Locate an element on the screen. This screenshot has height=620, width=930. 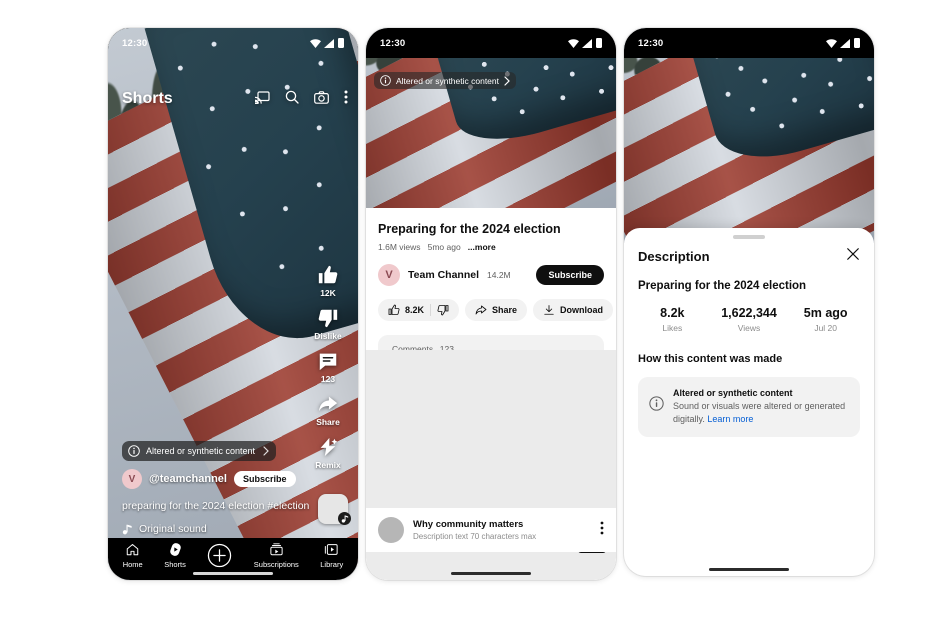
synthetic-content-title: Altered or synthetic content is located at coordinates (733, 392).